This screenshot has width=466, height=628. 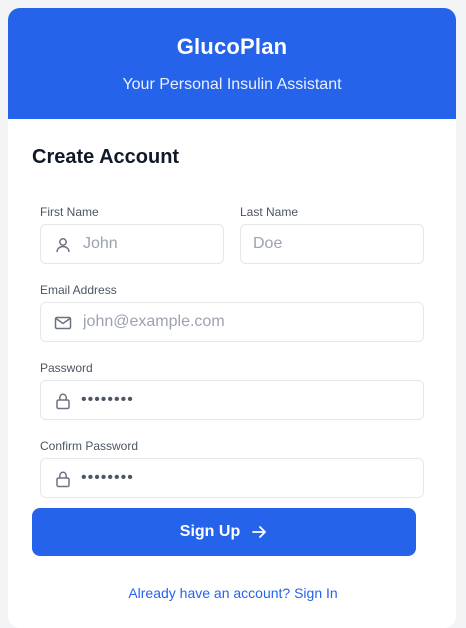 What do you see at coordinates (89, 446) in the screenshot?
I see `confirm-password-label: Confirm Password` at bounding box center [89, 446].